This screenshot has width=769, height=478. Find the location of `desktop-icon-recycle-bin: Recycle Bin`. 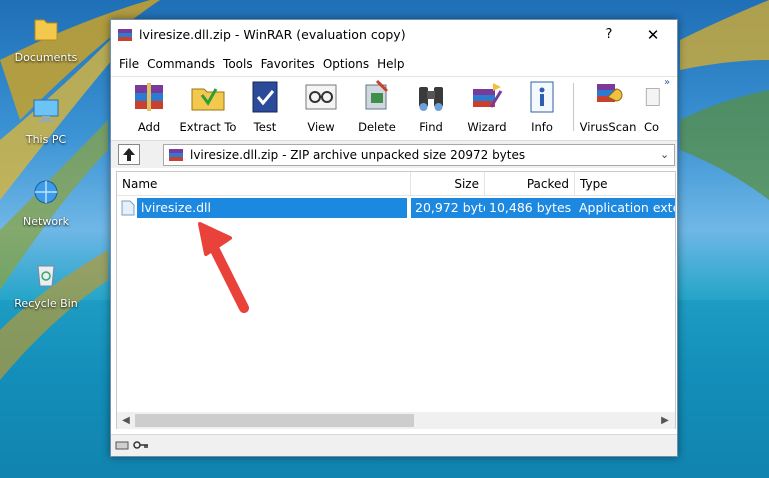

desktop-icon-recycle-bin: Recycle Bin is located at coordinates (46, 284).